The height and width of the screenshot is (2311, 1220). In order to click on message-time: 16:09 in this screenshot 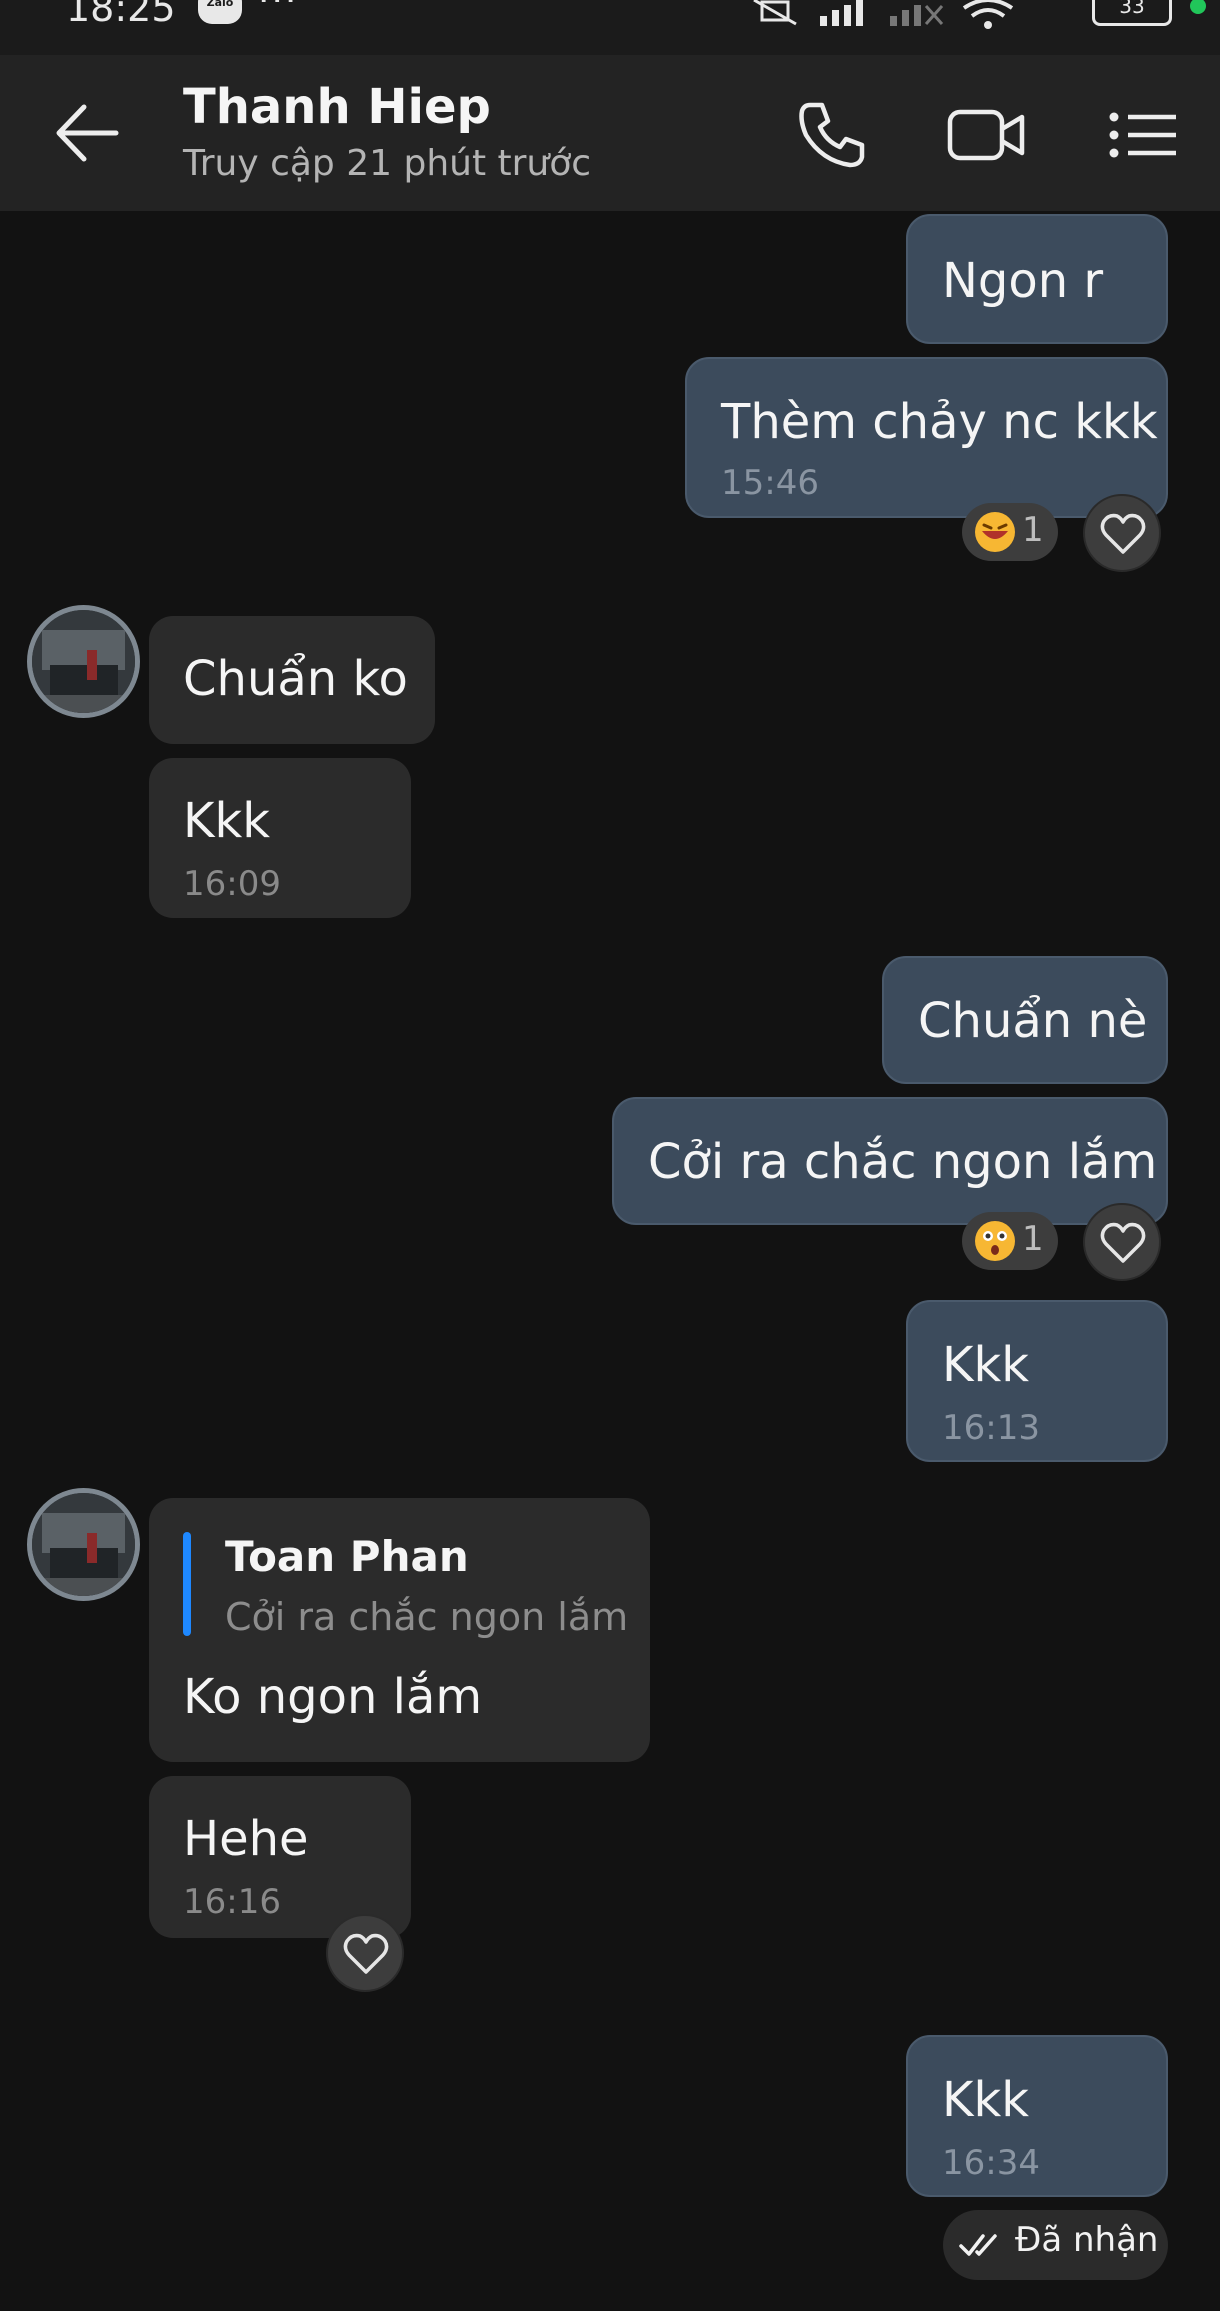, I will do `click(232, 884)`.